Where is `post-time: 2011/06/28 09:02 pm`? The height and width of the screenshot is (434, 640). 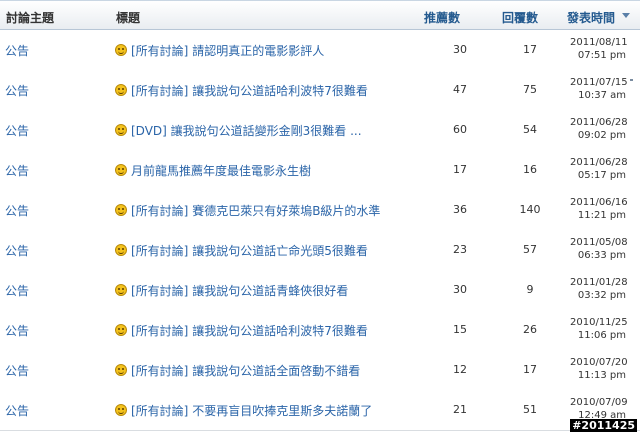 post-time: 2011/06/28 09:02 pm is located at coordinates (599, 129).